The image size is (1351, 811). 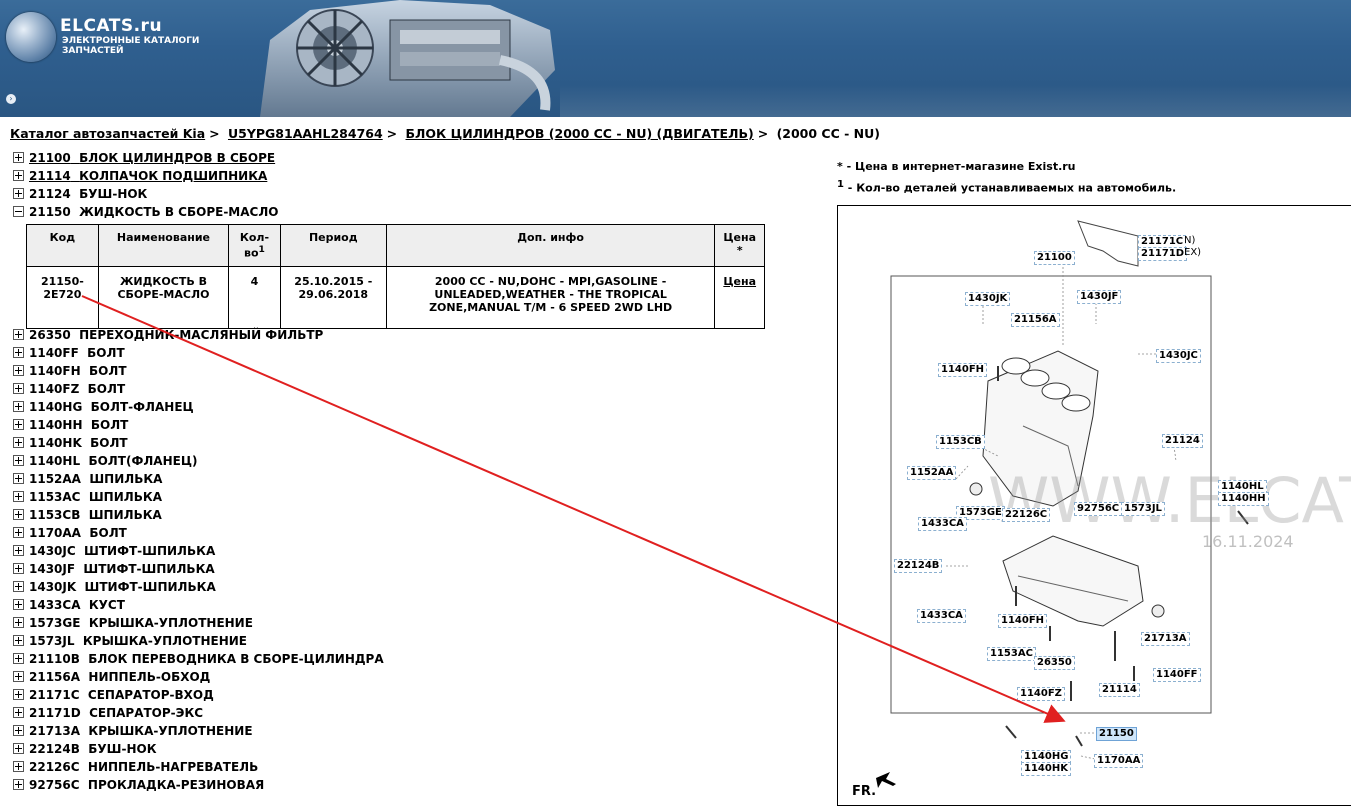 What do you see at coordinates (111, 407) in the screenshot?
I see `tree-item-label: 1140HG БОЛТ-ФЛАНЕЦ` at bounding box center [111, 407].